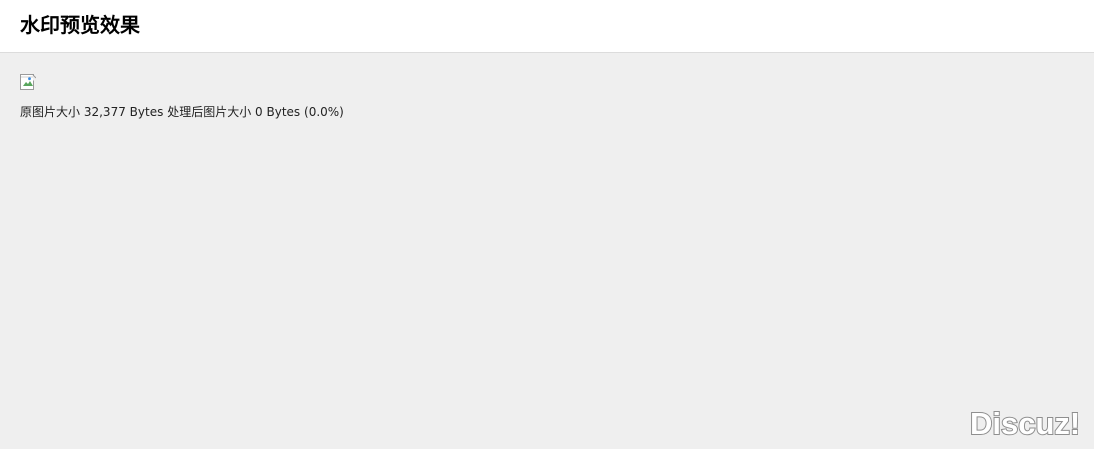  What do you see at coordinates (28, 82) in the screenshot?
I see `broken-image-icon` at bounding box center [28, 82].